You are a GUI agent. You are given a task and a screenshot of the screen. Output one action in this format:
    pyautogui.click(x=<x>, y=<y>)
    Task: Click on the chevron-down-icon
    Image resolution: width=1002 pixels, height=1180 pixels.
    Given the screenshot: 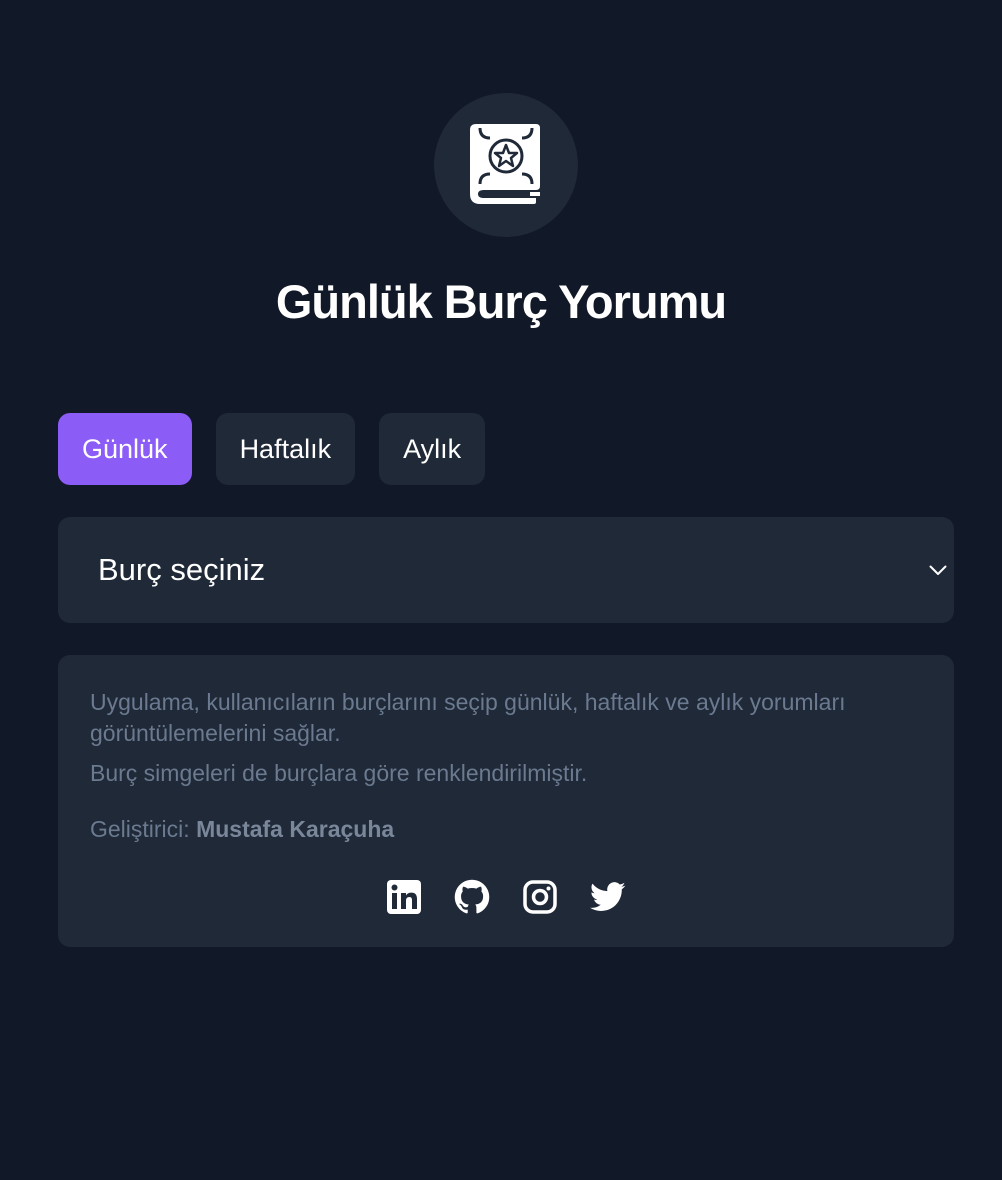 What is the action you would take?
    pyautogui.click(x=938, y=570)
    